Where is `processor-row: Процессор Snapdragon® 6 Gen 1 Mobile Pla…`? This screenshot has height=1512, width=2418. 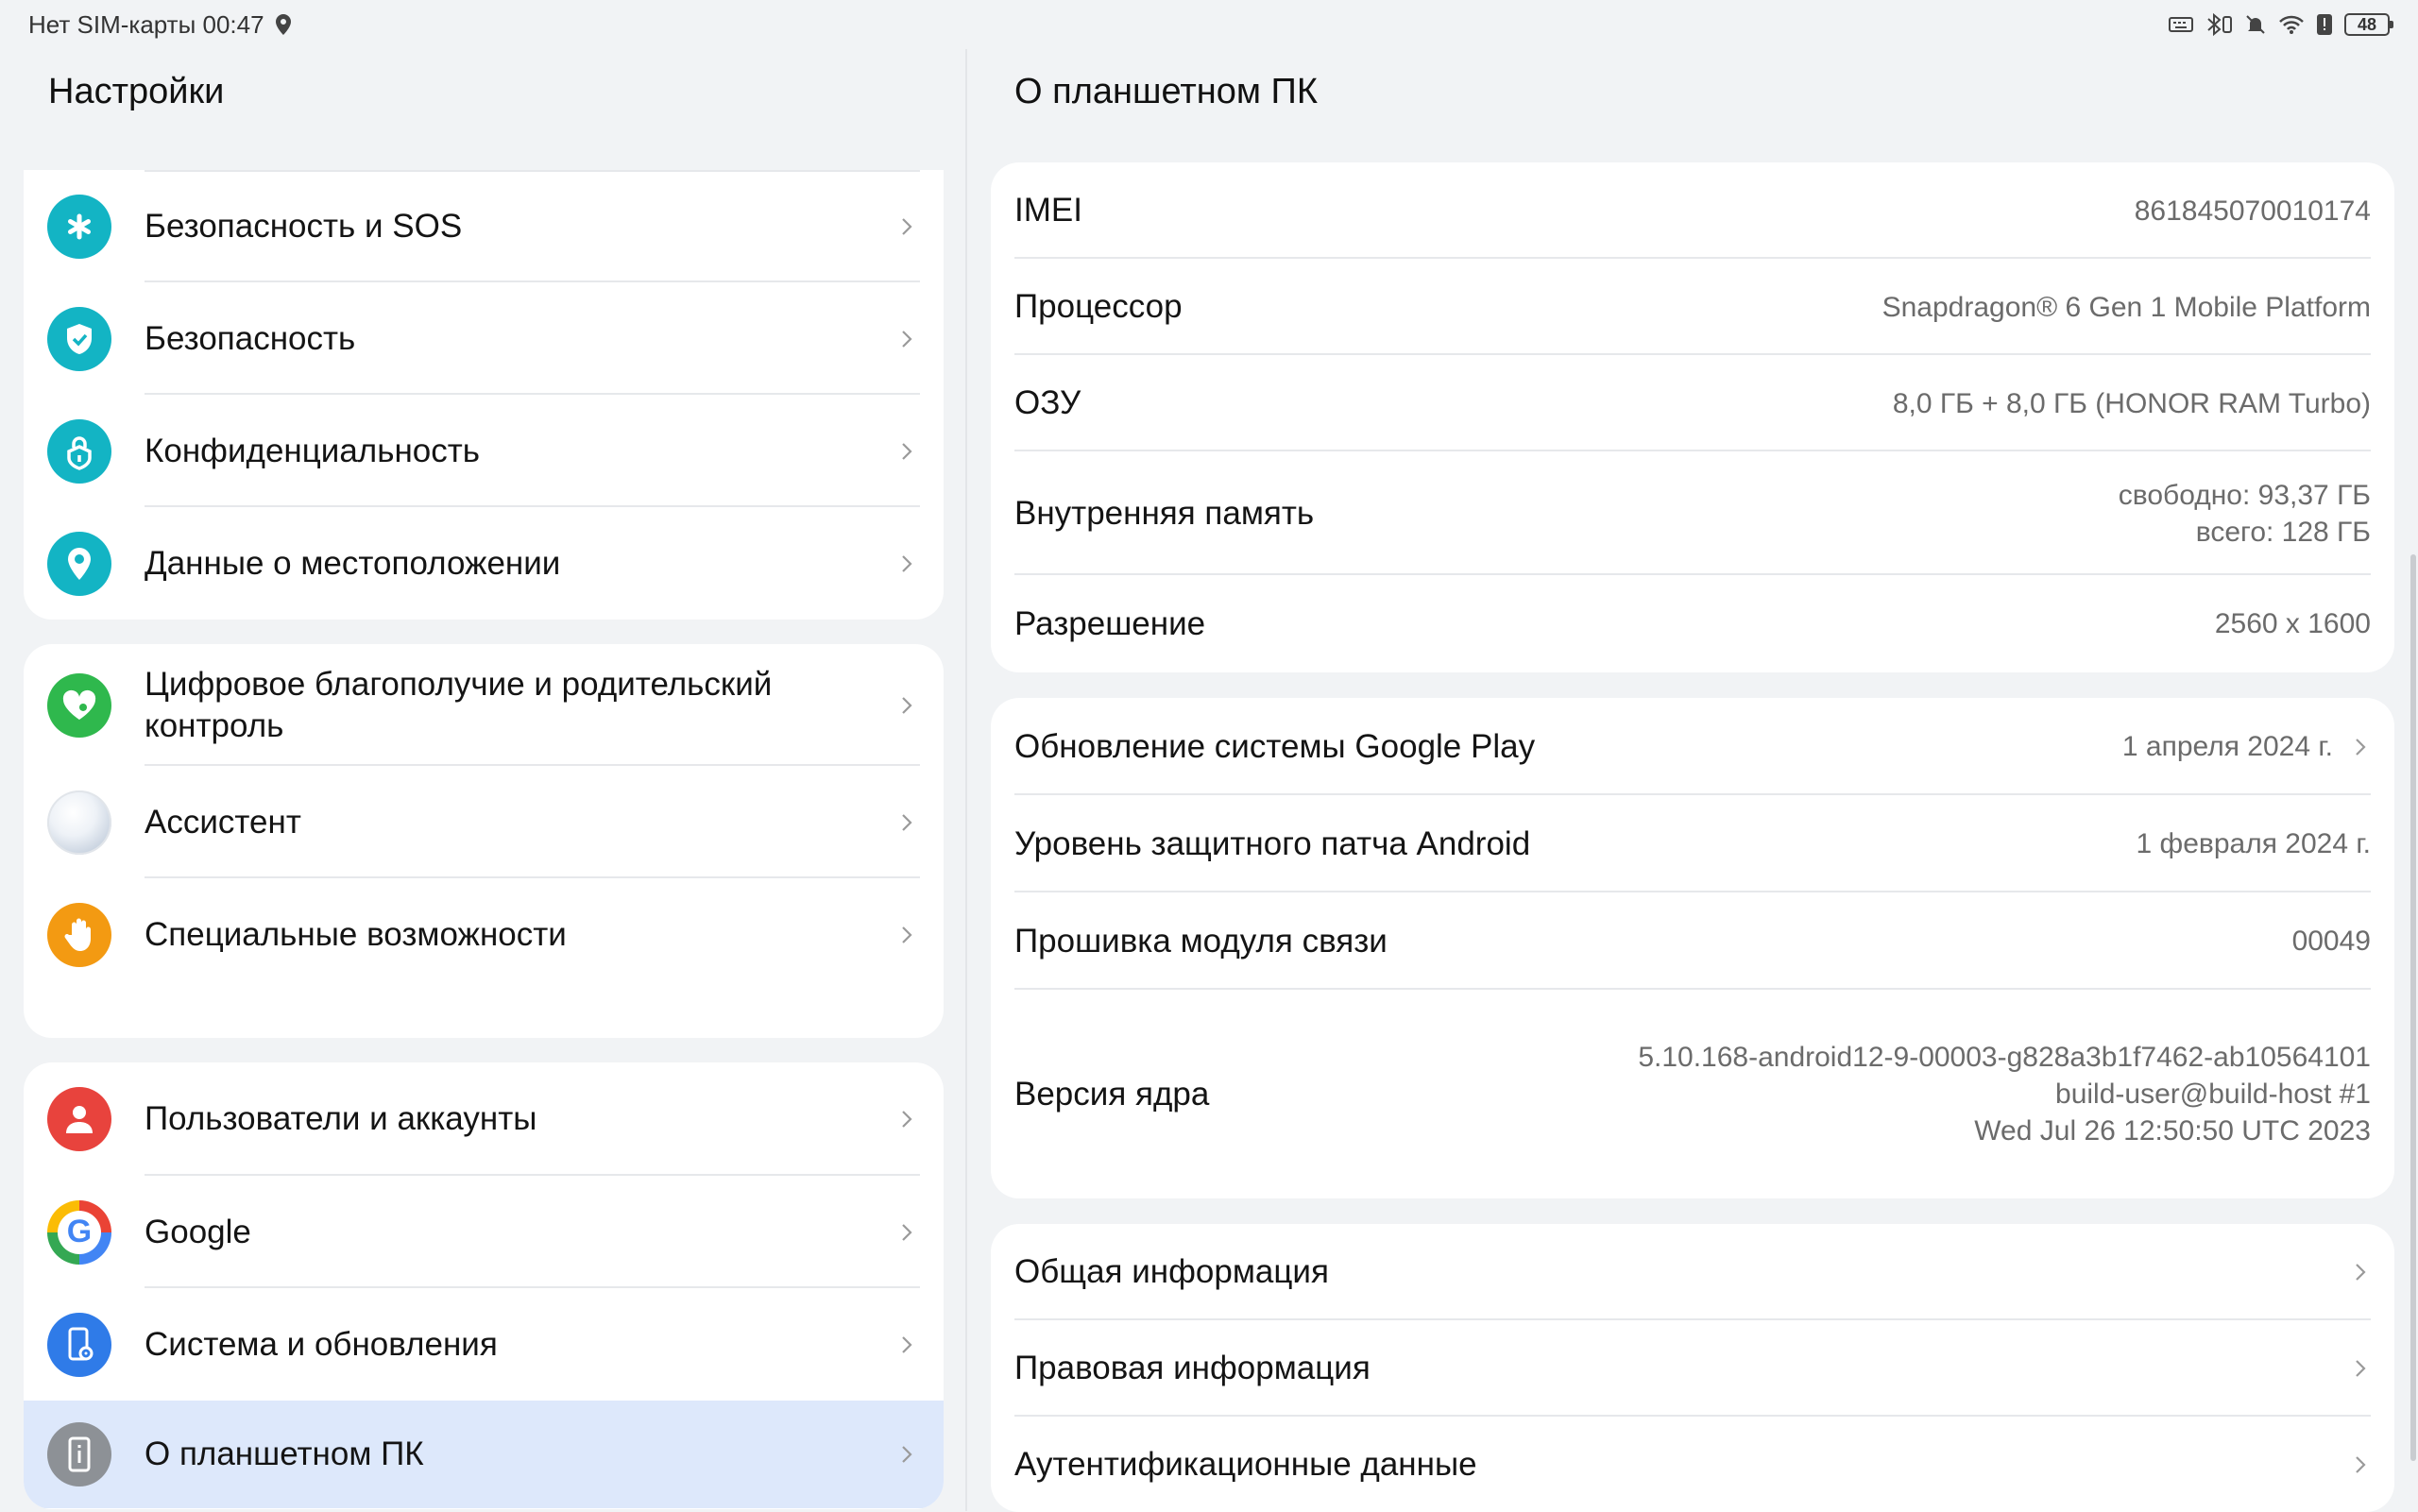
processor-row: Процессор Snapdragon® 6 Gen 1 Mobile Pla… is located at coordinates (1692, 307).